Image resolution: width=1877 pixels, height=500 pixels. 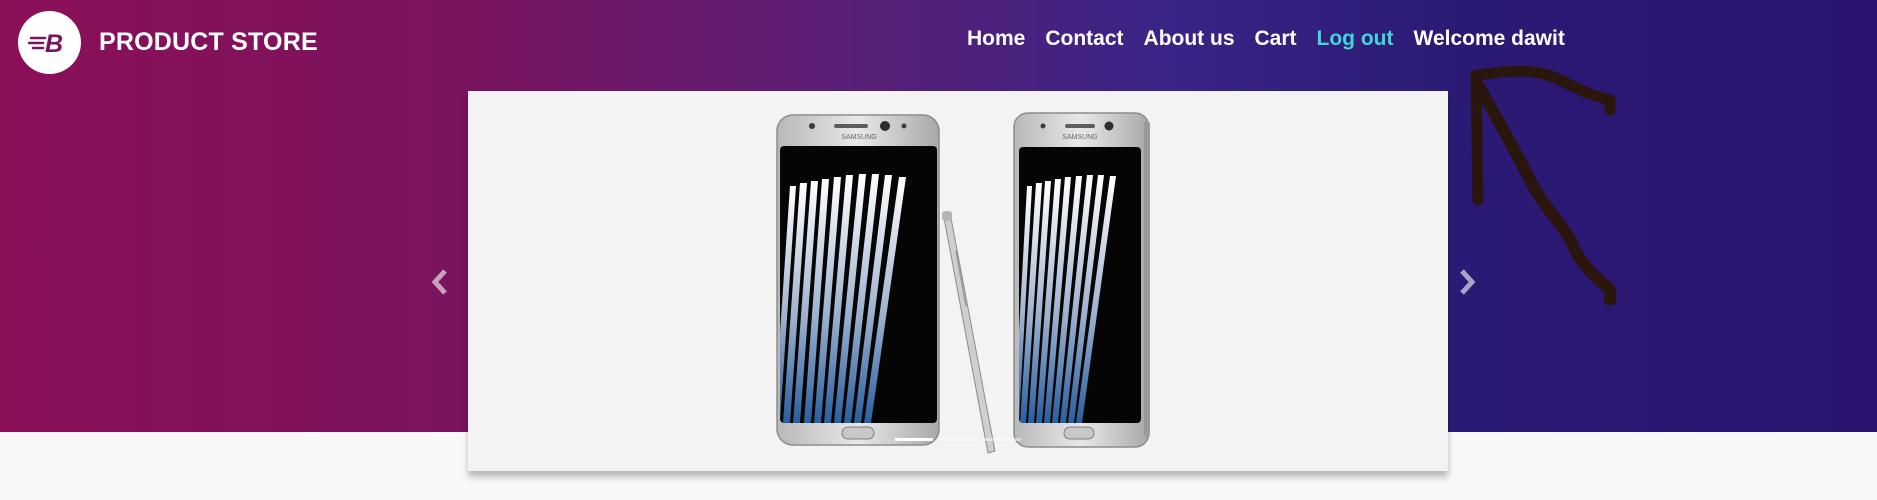 I want to click on welcome-user-text: Welcome dawit, so click(x=1489, y=38).